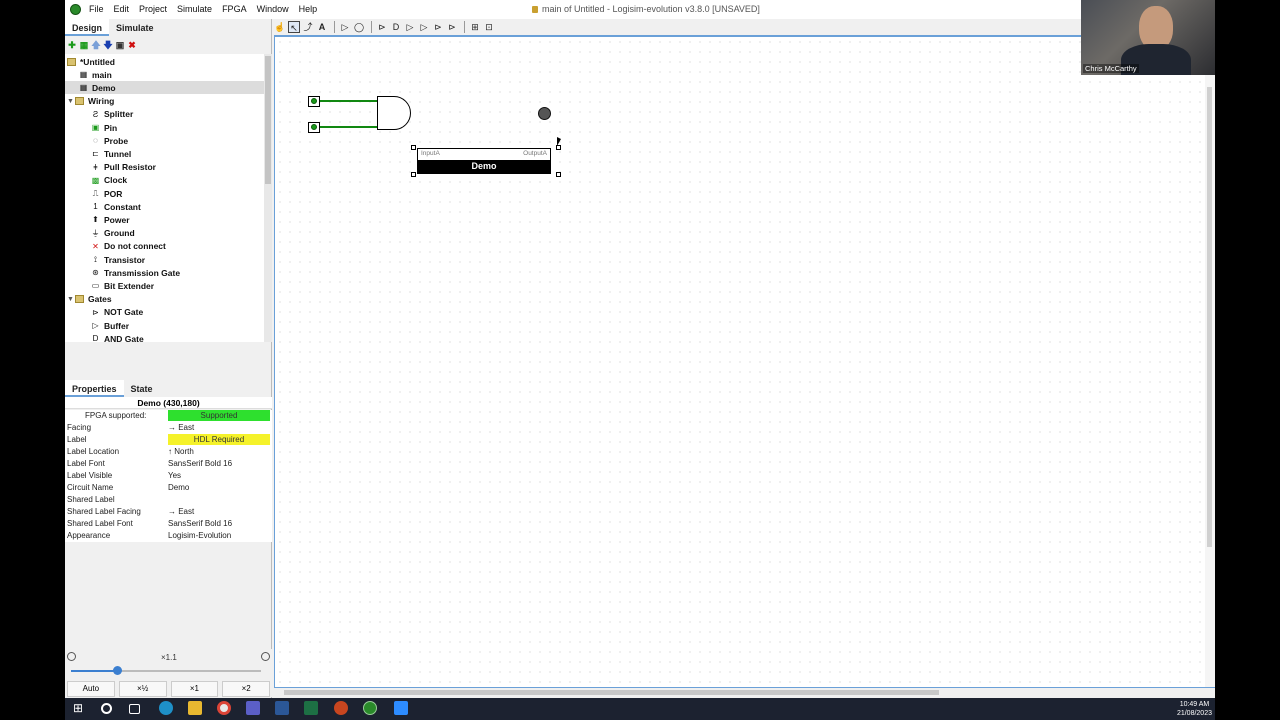 Image resolution: width=1280 pixels, height=720 pixels. Describe the element at coordinates (71, 656) in the screenshot. I see `zoom-out-icon` at that location.